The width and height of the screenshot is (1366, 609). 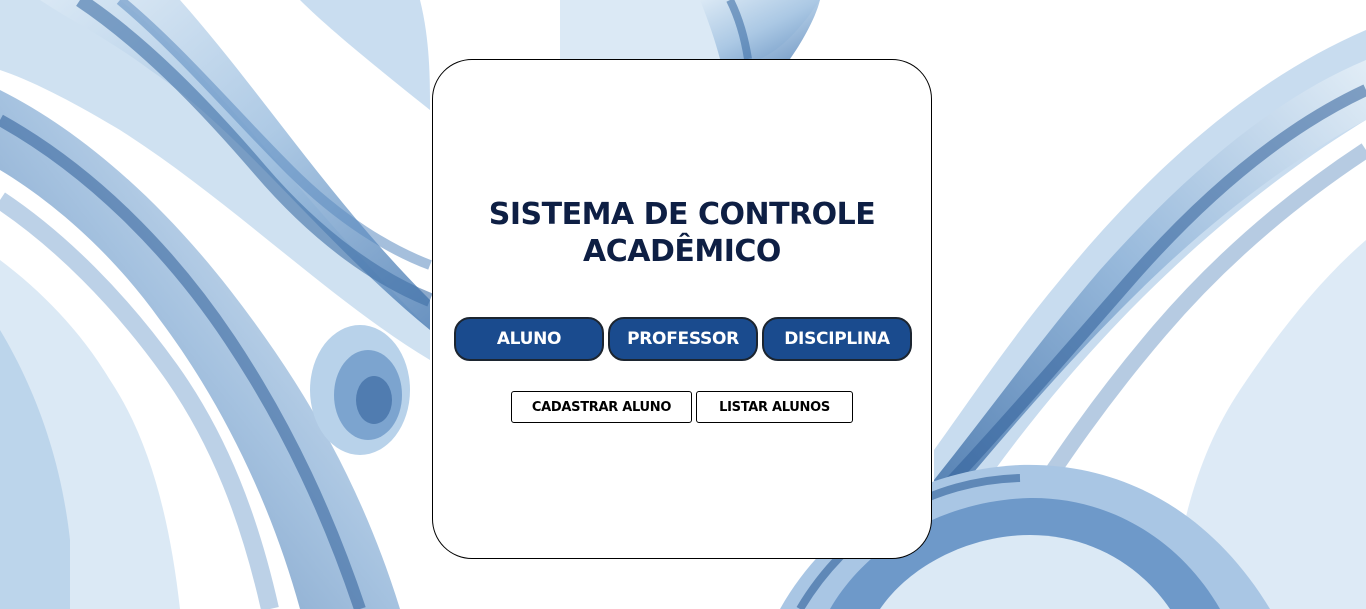 I want to click on aluno-actions: CADASTRAR ALUNO LISTAR ALUNOS, so click(x=682, y=407).